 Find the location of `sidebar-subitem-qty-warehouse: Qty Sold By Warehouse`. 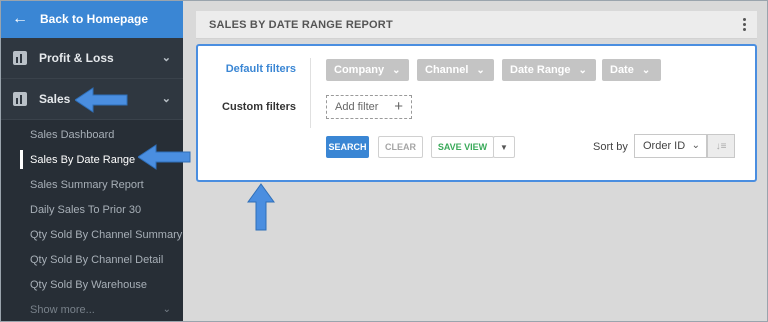

sidebar-subitem-qty-warehouse: Qty Sold By Warehouse is located at coordinates (91, 284).